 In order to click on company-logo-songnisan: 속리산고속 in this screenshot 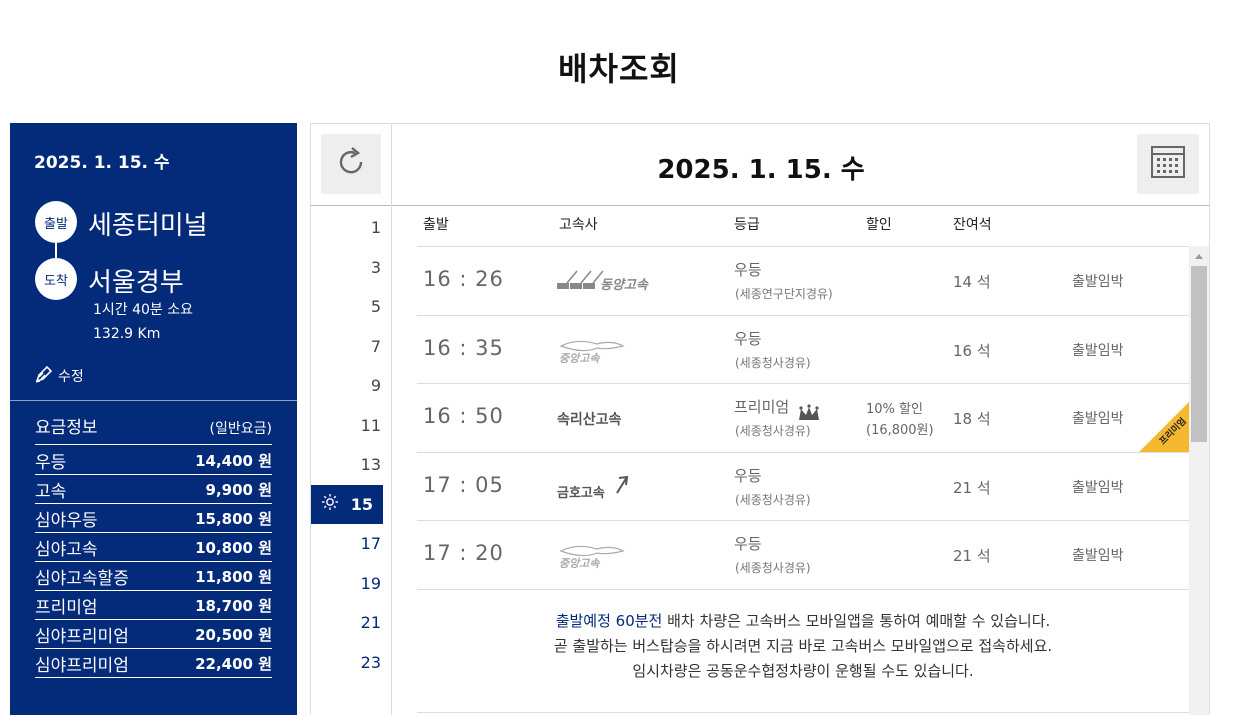, I will do `click(612, 419)`.